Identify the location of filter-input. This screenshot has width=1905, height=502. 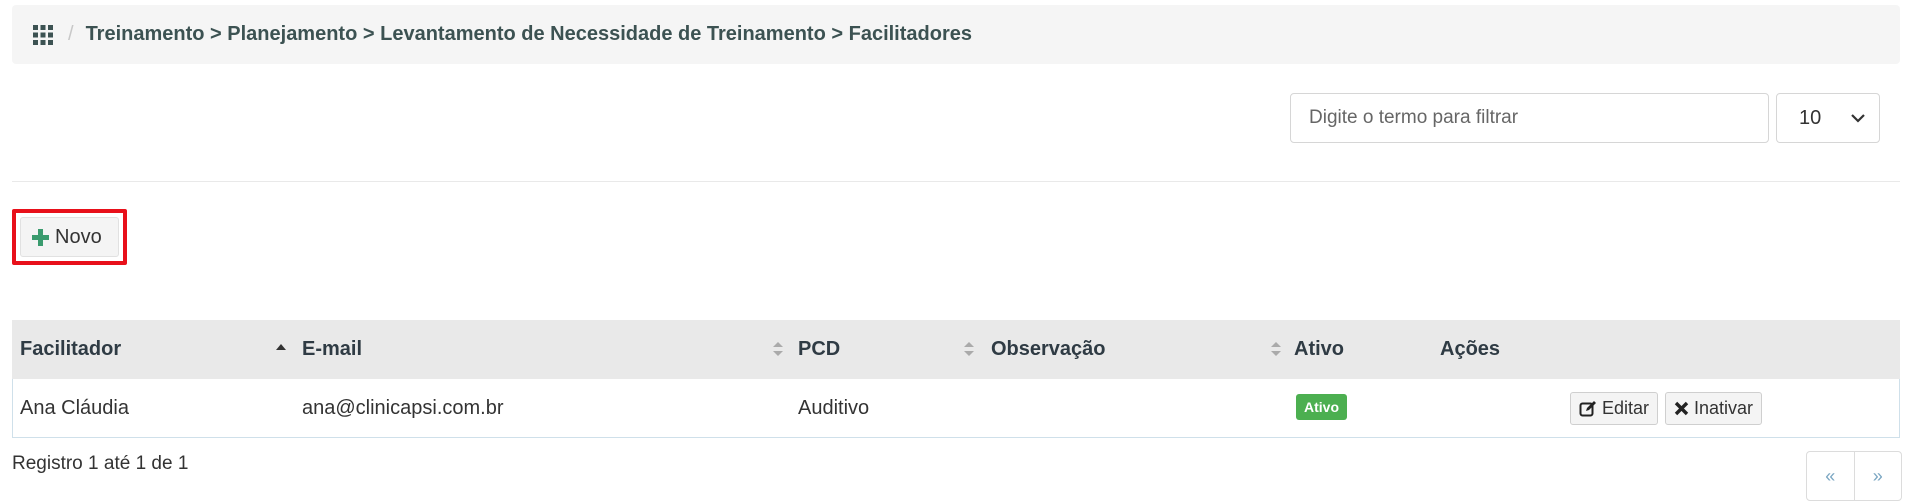
(1529, 118).